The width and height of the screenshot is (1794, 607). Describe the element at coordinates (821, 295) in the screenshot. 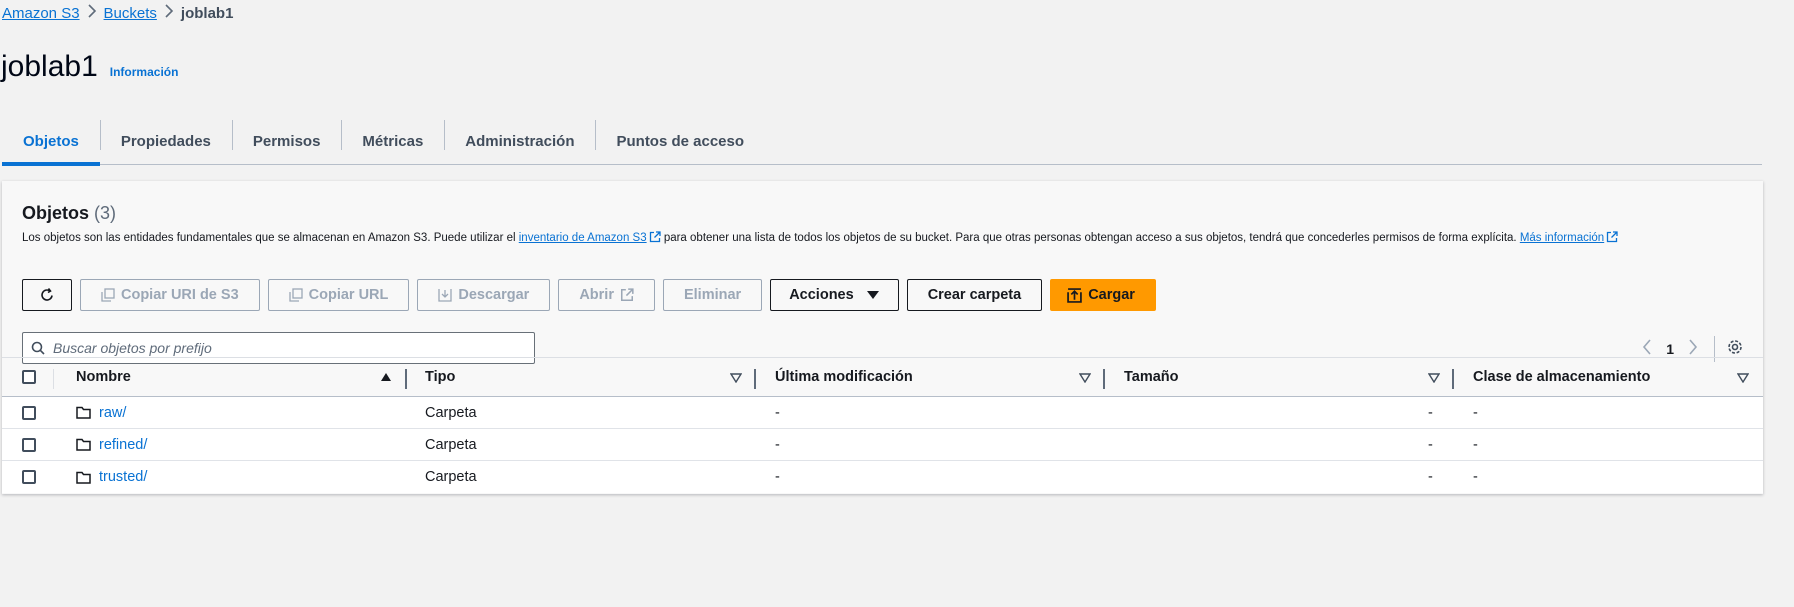

I see `actions-label: Acciones` at that location.